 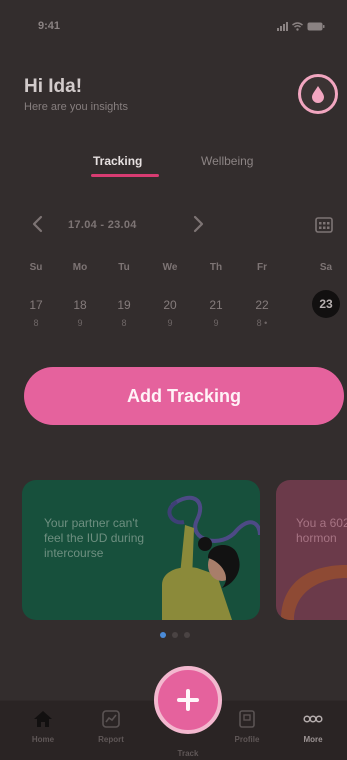 I want to click on insight-text: You a 602 0 hormon, so click(x=321, y=530).